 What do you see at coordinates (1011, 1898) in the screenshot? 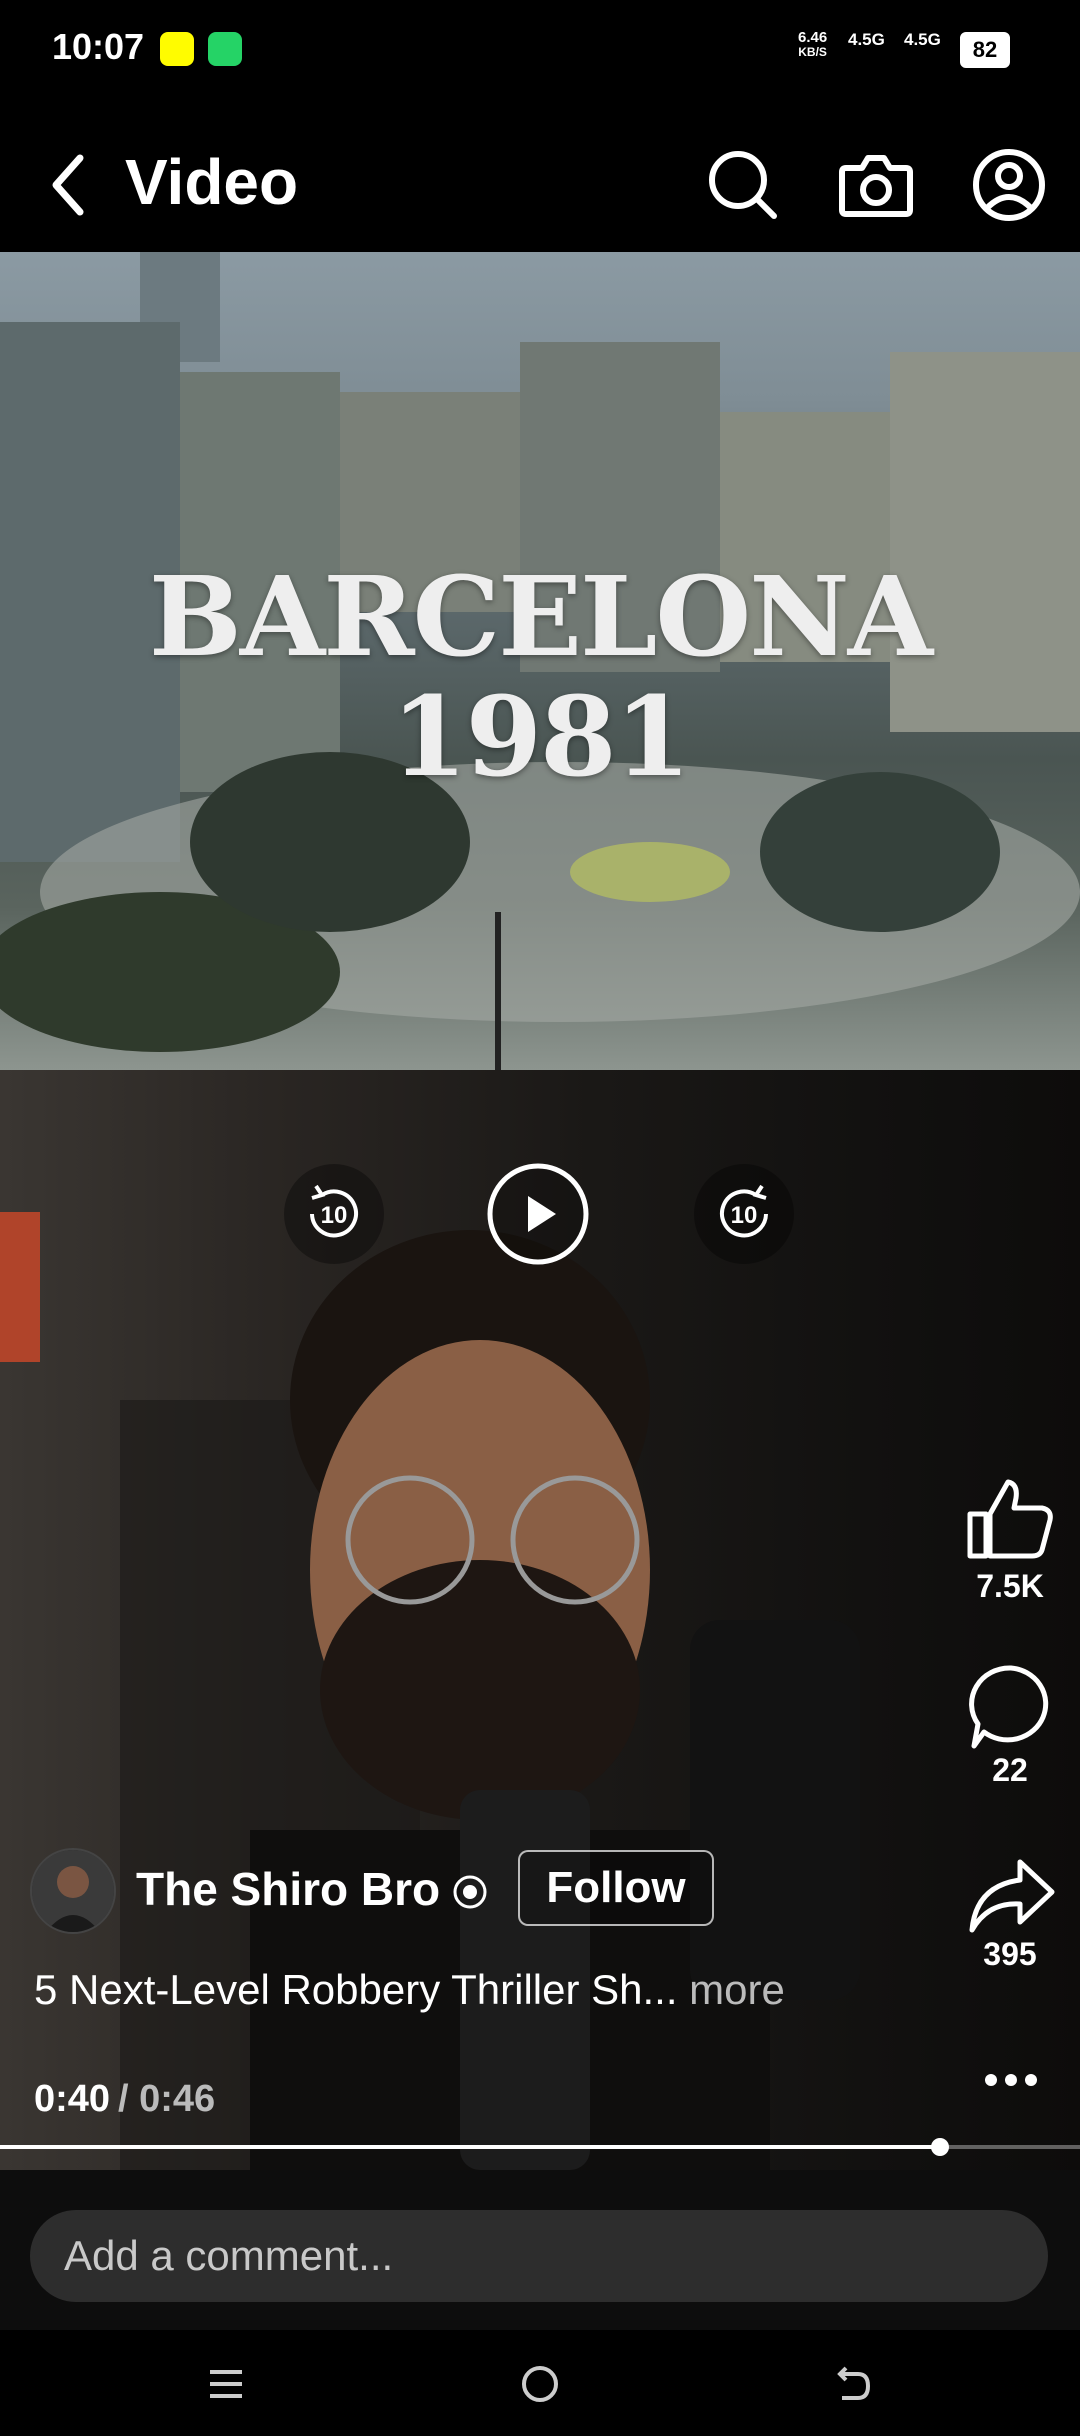
I see `share-icon` at bounding box center [1011, 1898].